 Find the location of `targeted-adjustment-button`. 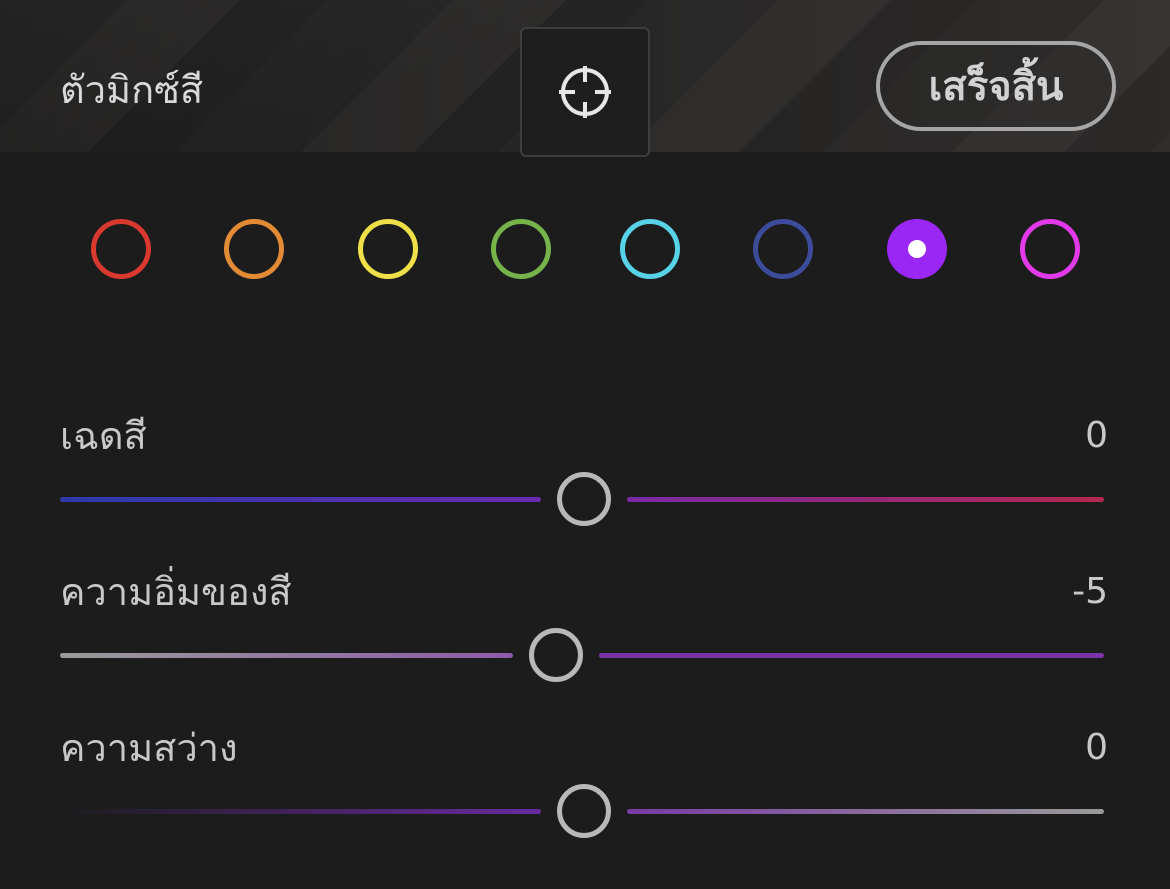

targeted-adjustment-button is located at coordinates (585, 92).